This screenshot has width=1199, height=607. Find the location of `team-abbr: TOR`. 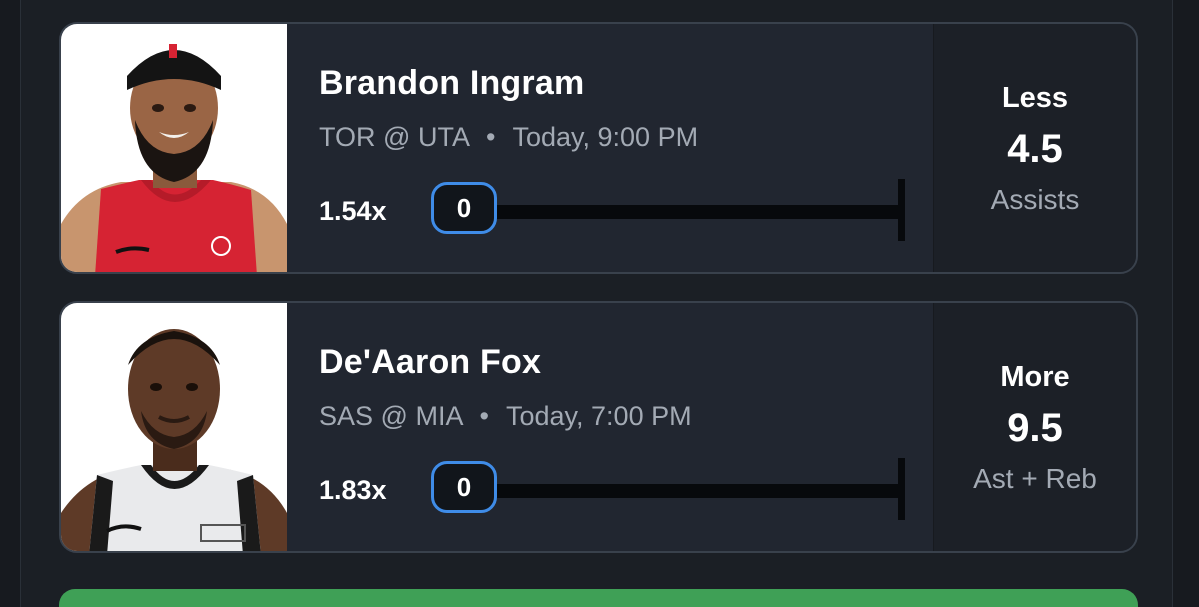

team-abbr: TOR is located at coordinates (347, 137).